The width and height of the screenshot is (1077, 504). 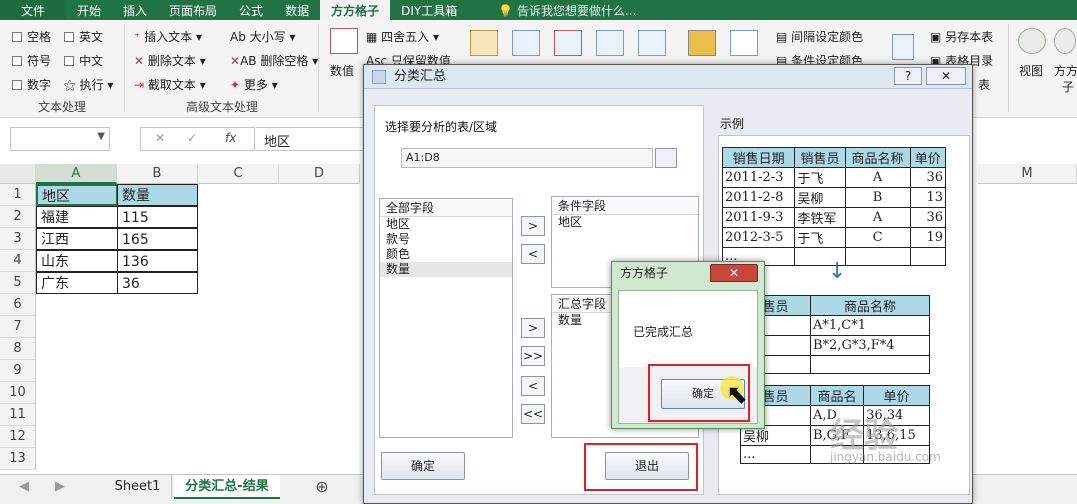 What do you see at coordinates (254, 84) in the screenshot?
I see `more-button: ✦ 更多 ▾` at bounding box center [254, 84].